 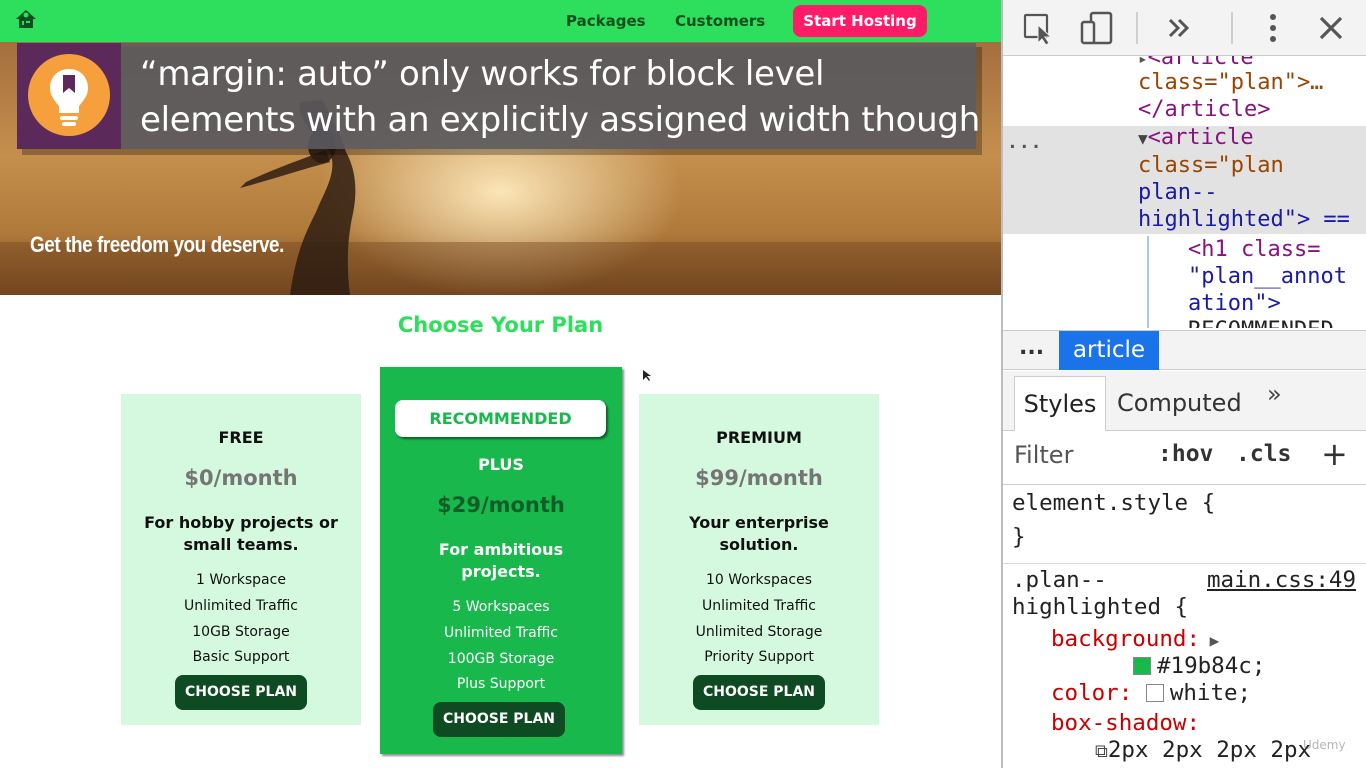 I want to click on choose-plan-button-plus: CHOOSE PLAN, so click(x=499, y=719).